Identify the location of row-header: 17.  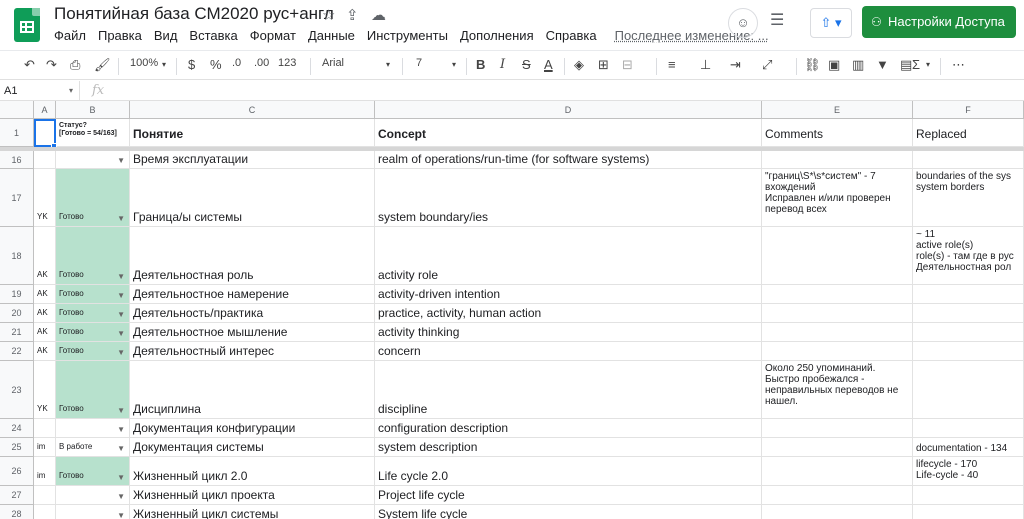
(17, 198).